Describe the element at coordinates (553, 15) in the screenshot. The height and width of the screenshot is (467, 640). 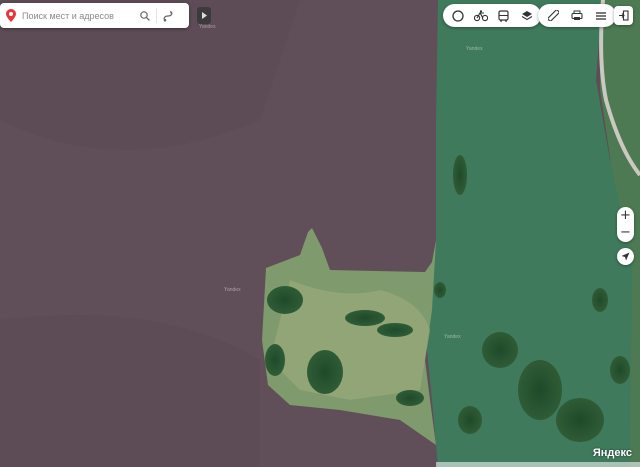
I see `ruler-icon` at that location.